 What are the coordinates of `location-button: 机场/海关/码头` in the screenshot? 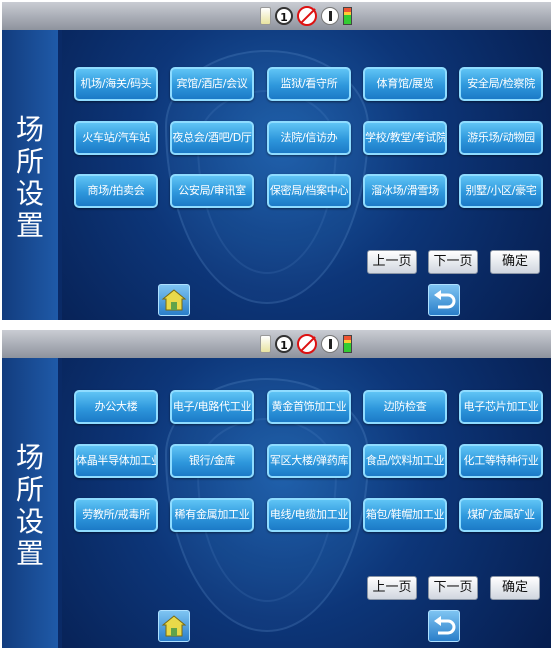 It's located at (116, 84).